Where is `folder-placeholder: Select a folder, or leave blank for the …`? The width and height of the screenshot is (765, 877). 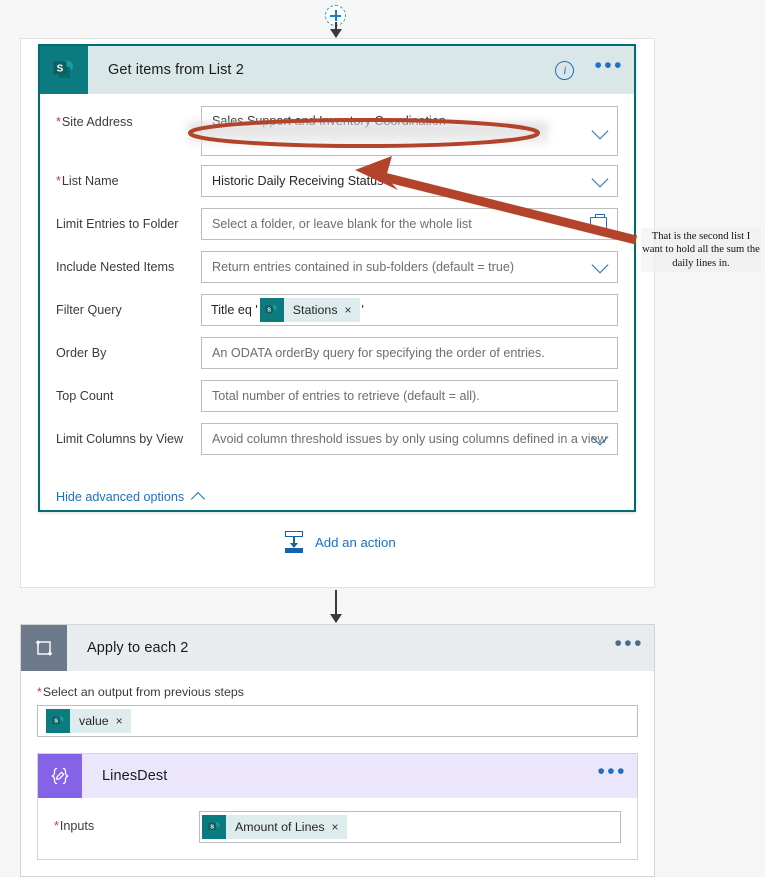 folder-placeholder: Select a folder, or leave blank for the … is located at coordinates (342, 224).